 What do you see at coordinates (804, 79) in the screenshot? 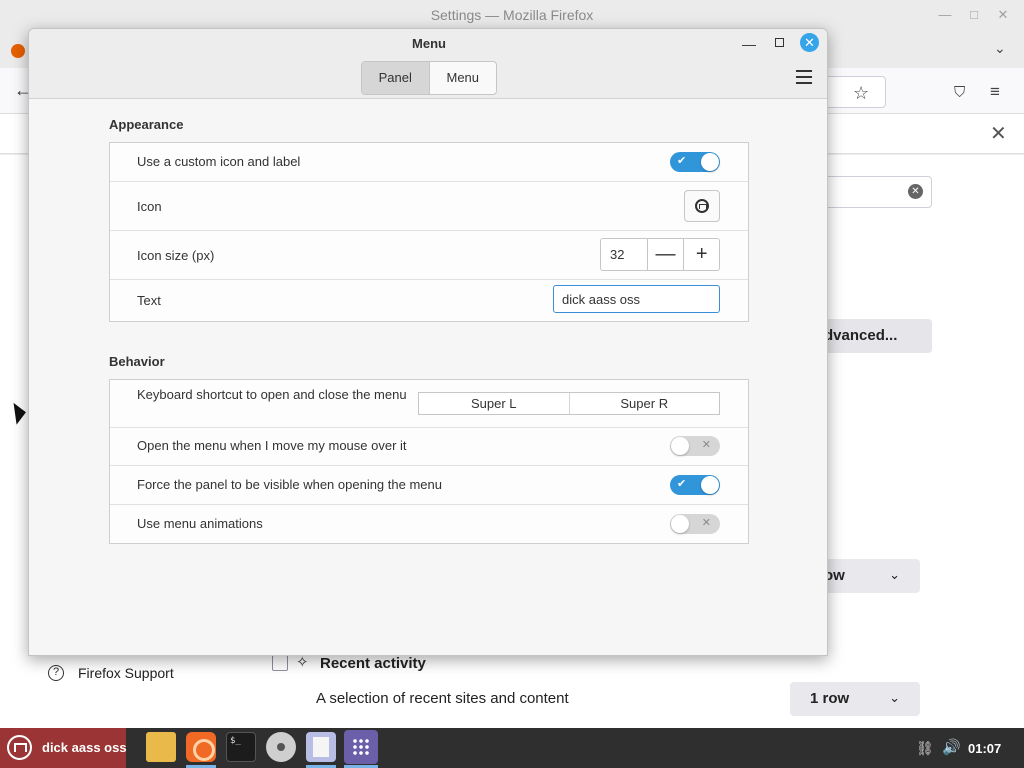
I see `hamburger-menu-icon` at bounding box center [804, 79].